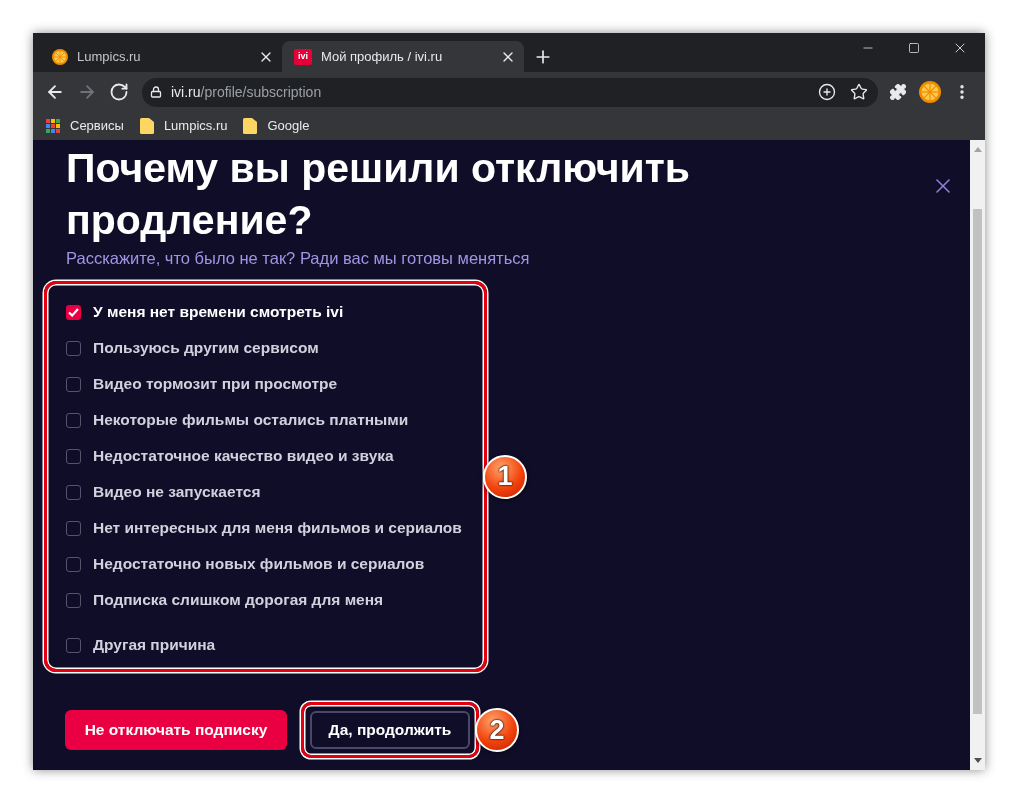 This screenshot has height=803, width=1018. I want to click on site-logo: ivi, so click(303, 56).